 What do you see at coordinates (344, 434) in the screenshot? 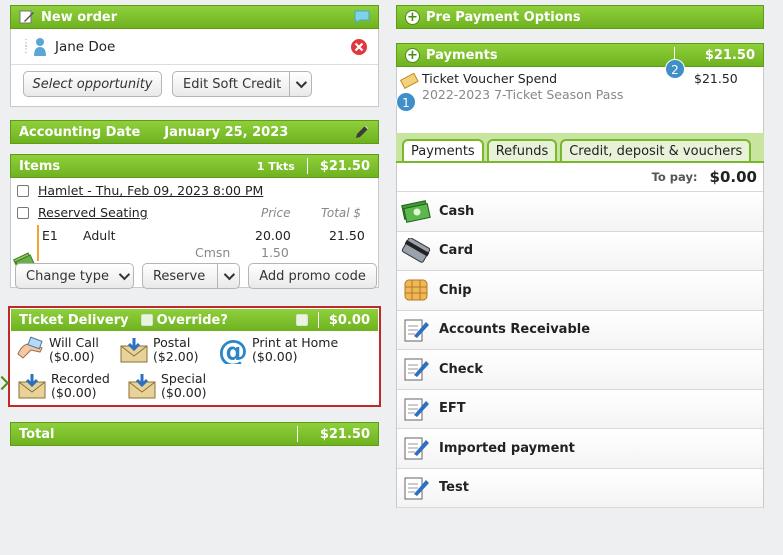
I see `total-amount: $21.50` at bounding box center [344, 434].